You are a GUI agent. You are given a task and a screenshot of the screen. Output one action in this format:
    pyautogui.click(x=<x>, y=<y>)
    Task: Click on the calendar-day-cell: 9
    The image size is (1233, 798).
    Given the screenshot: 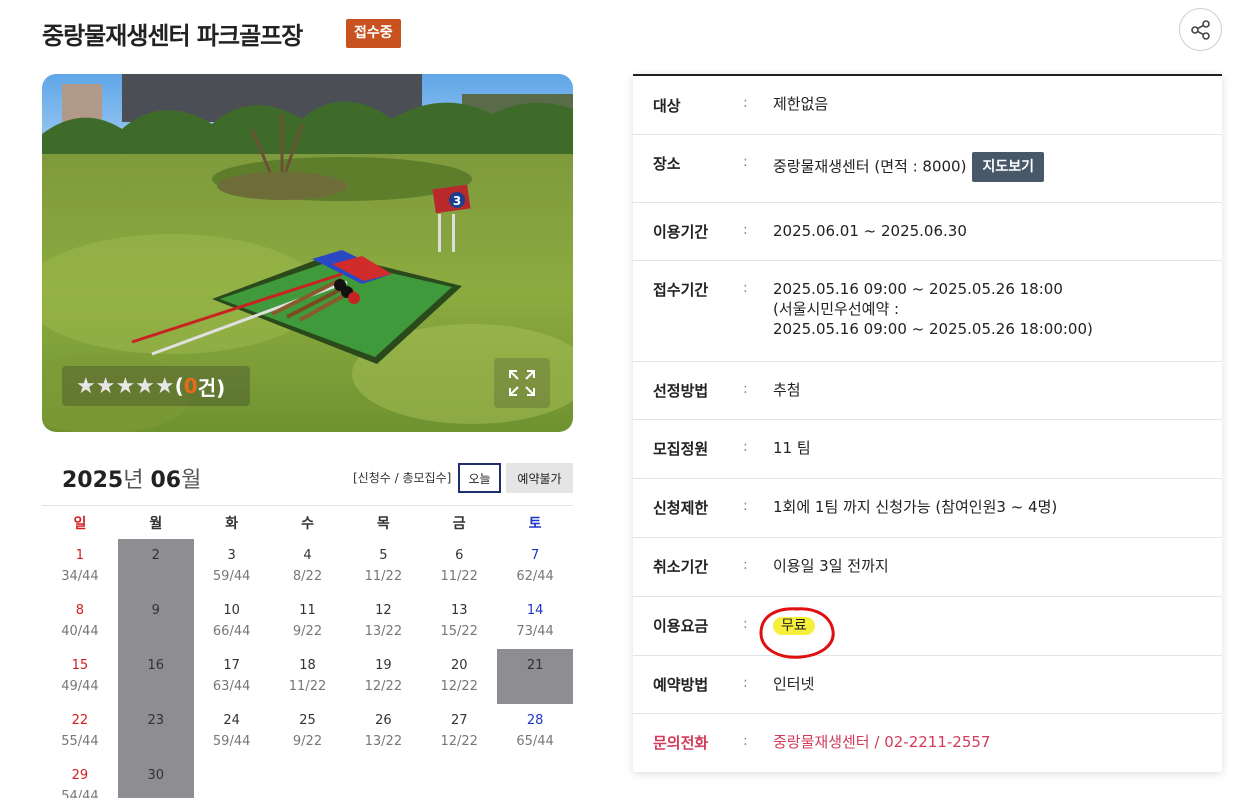 What is the action you would take?
    pyautogui.click(x=155, y=621)
    